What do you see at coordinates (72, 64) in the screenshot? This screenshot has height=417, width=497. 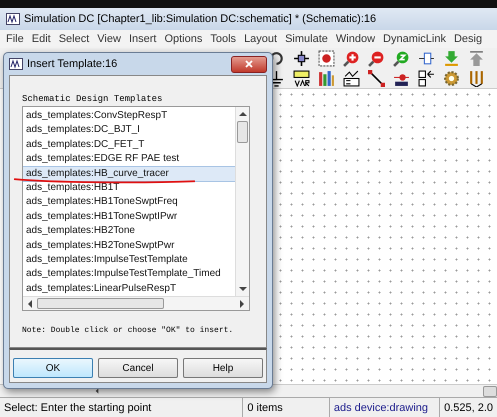 I see `dialog-title: Insert Template:16` at bounding box center [72, 64].